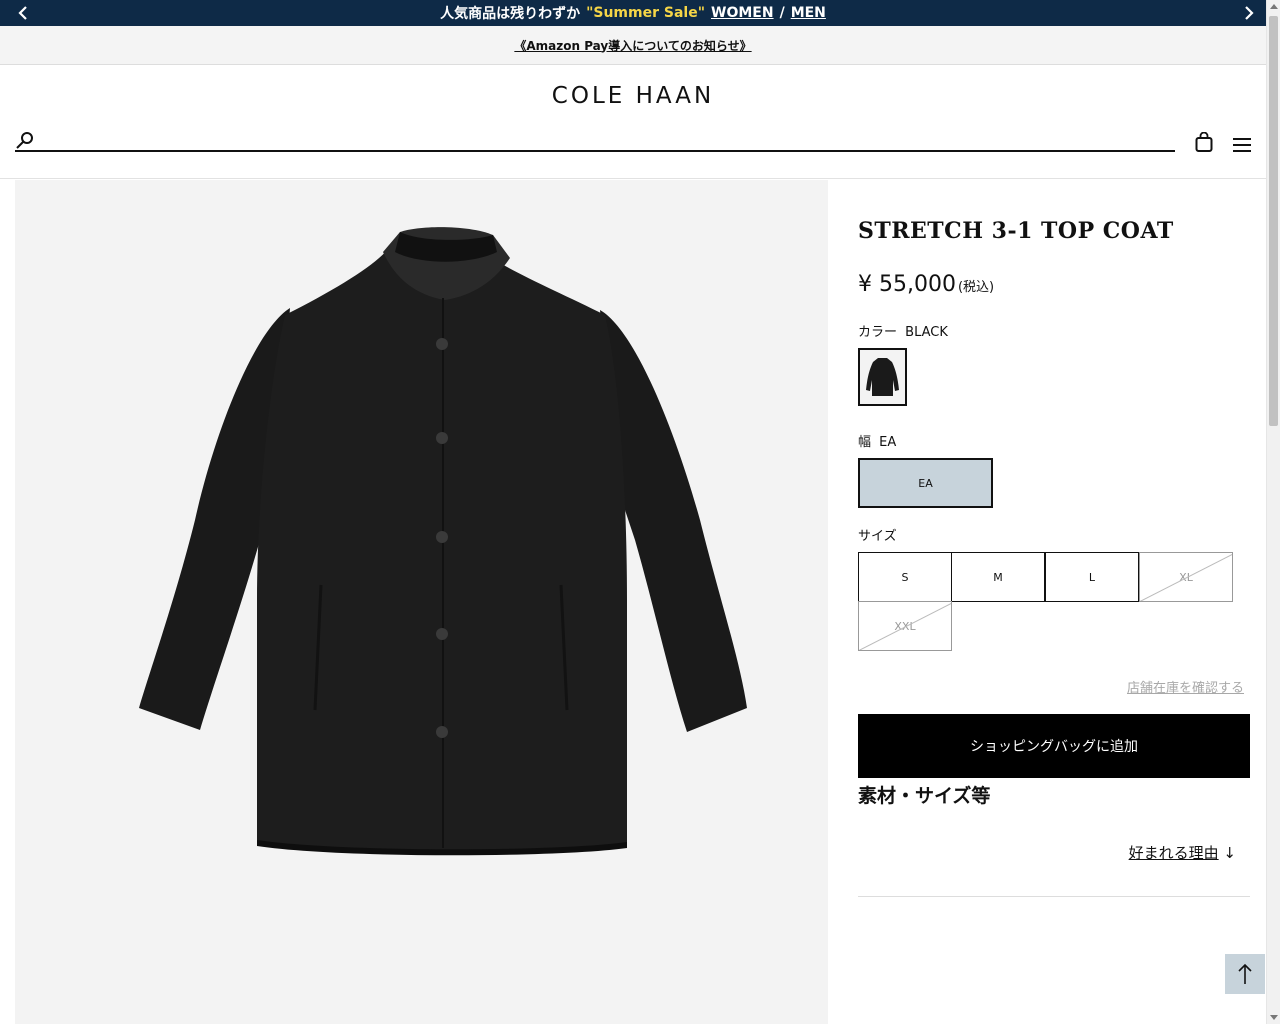 Image resolution: width=1280 pixels, height=1024 pixels. I want to click on color-value: BLACK, so click(926, 332).